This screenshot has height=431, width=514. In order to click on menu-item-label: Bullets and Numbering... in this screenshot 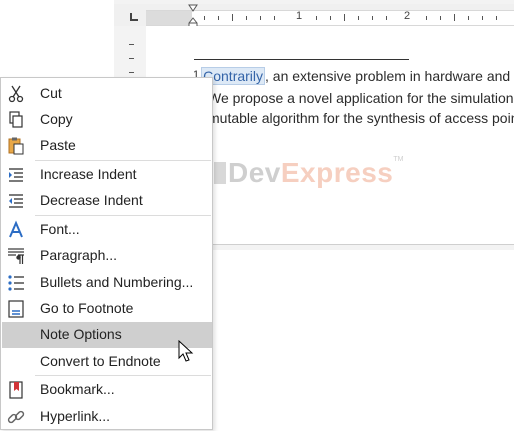, I will do `click(117, 282)`.